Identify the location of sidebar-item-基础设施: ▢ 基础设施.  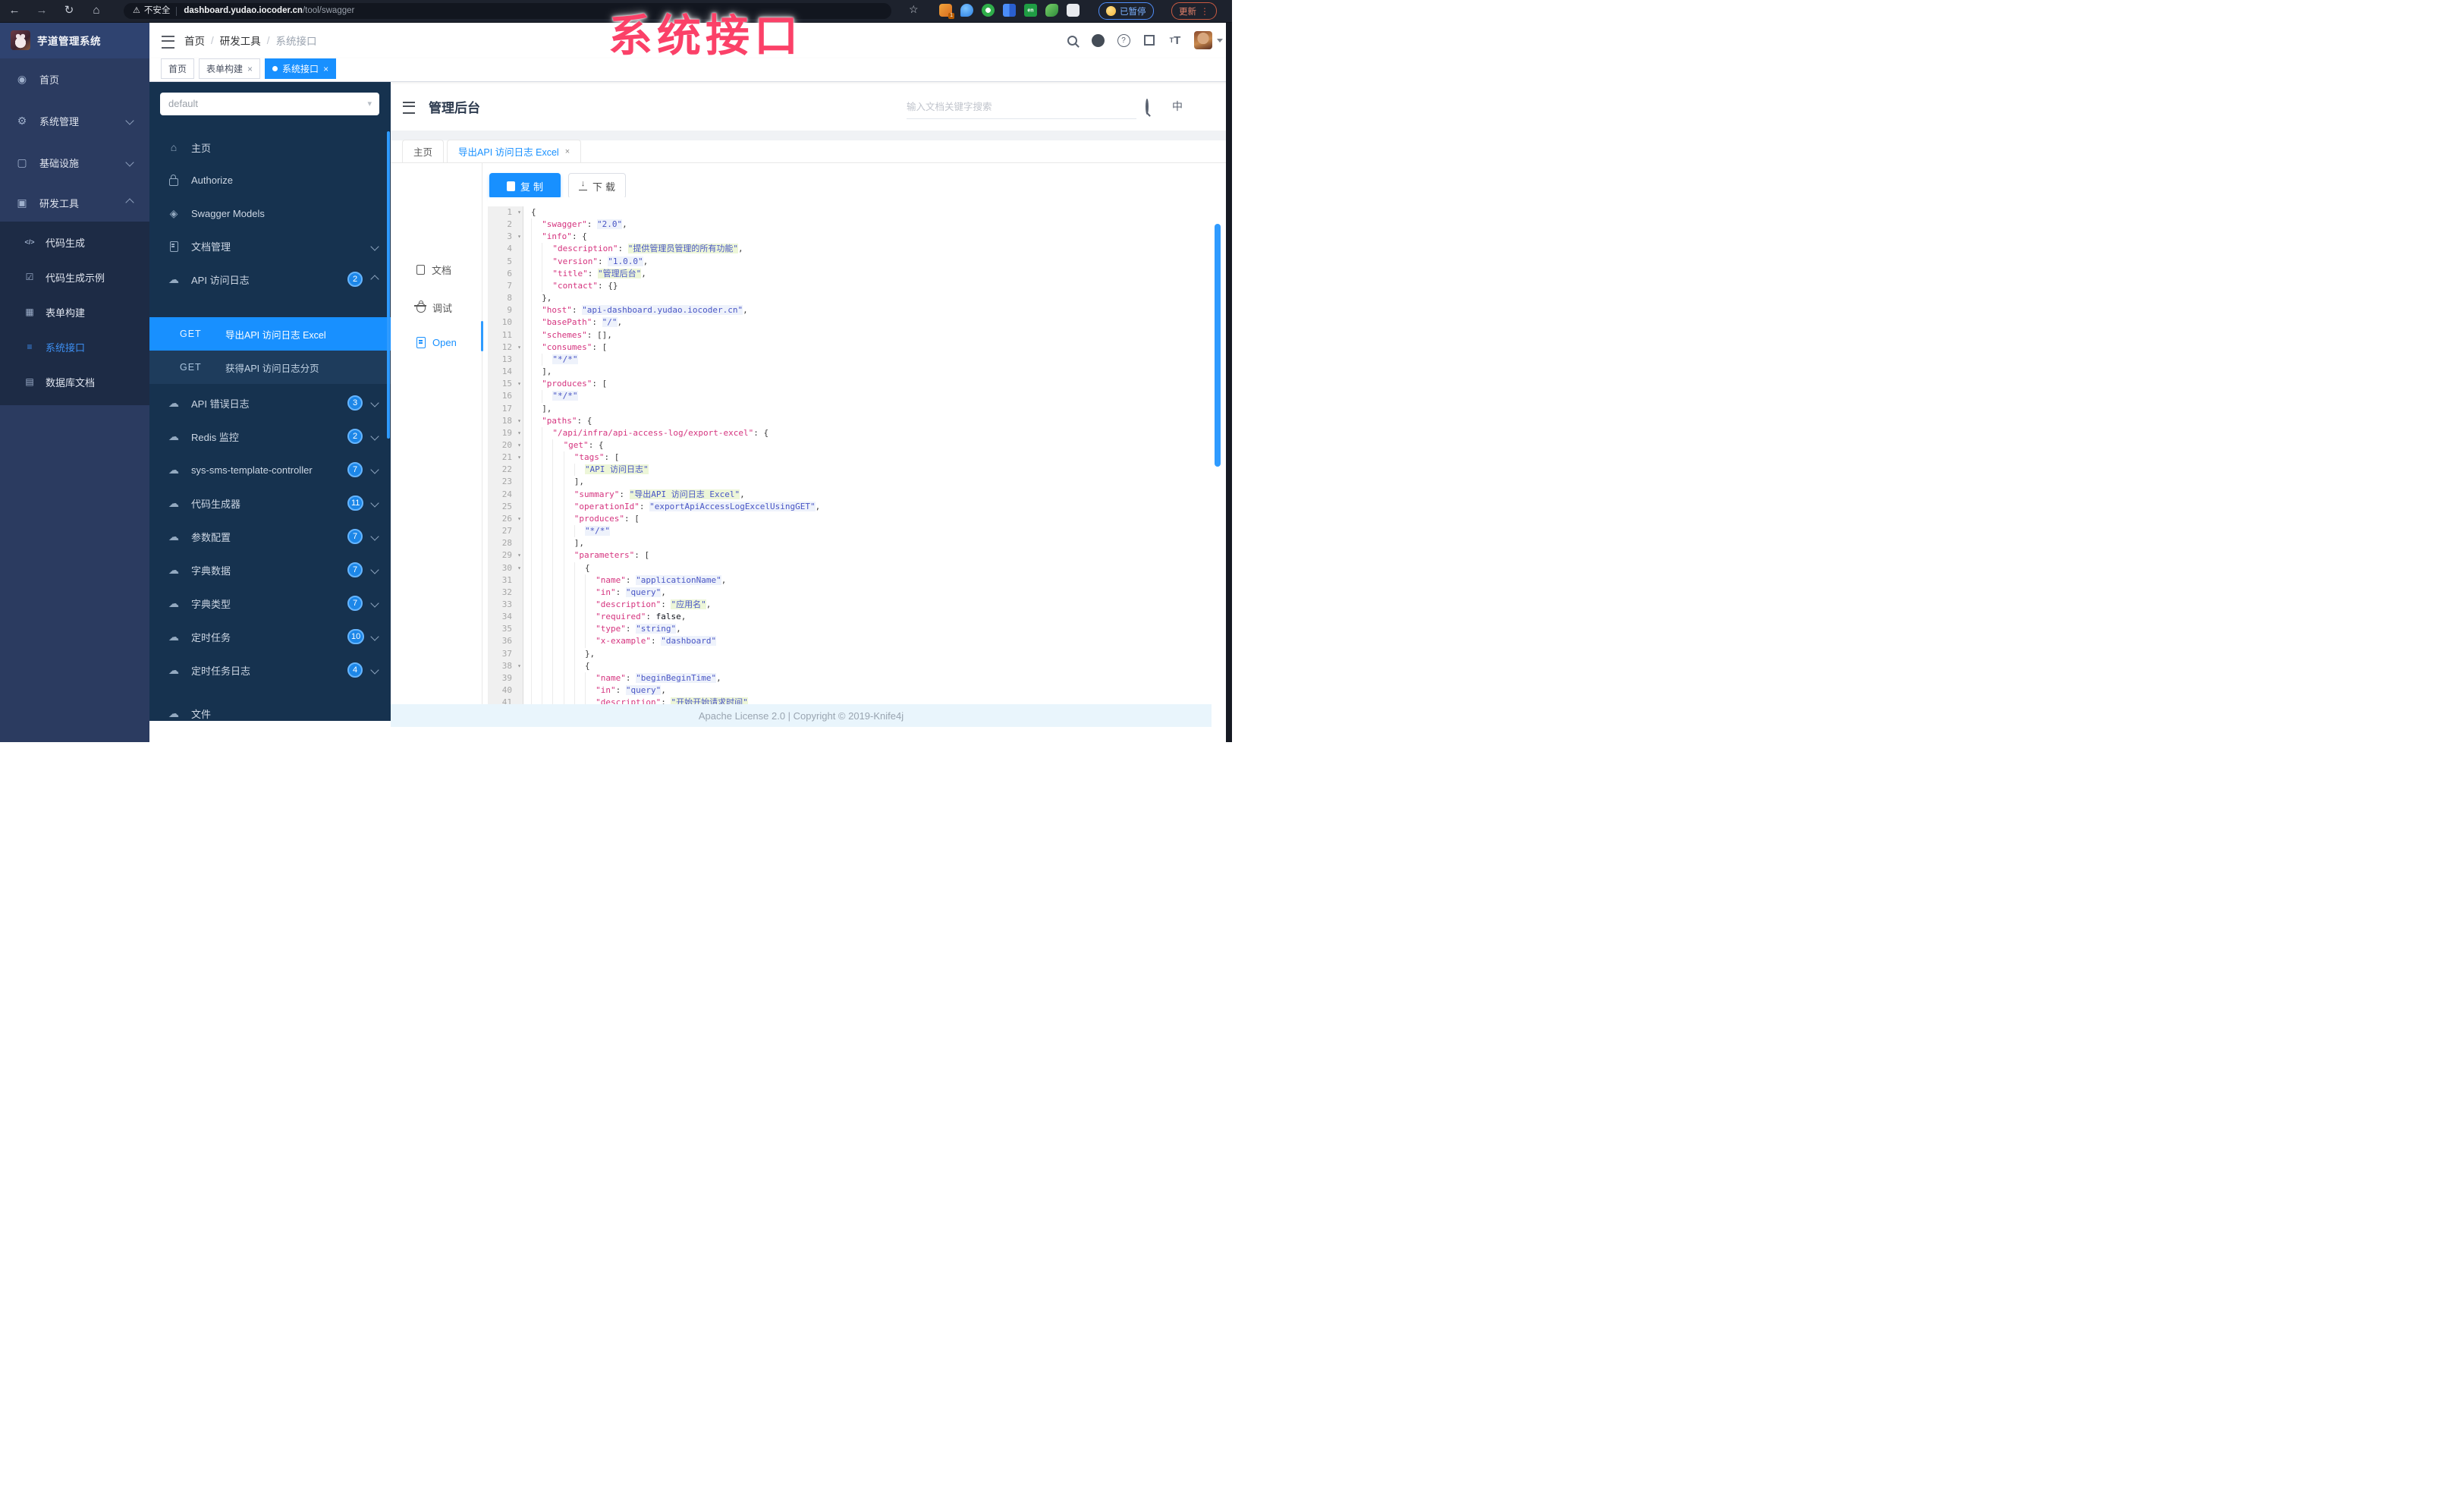
(74, 162).